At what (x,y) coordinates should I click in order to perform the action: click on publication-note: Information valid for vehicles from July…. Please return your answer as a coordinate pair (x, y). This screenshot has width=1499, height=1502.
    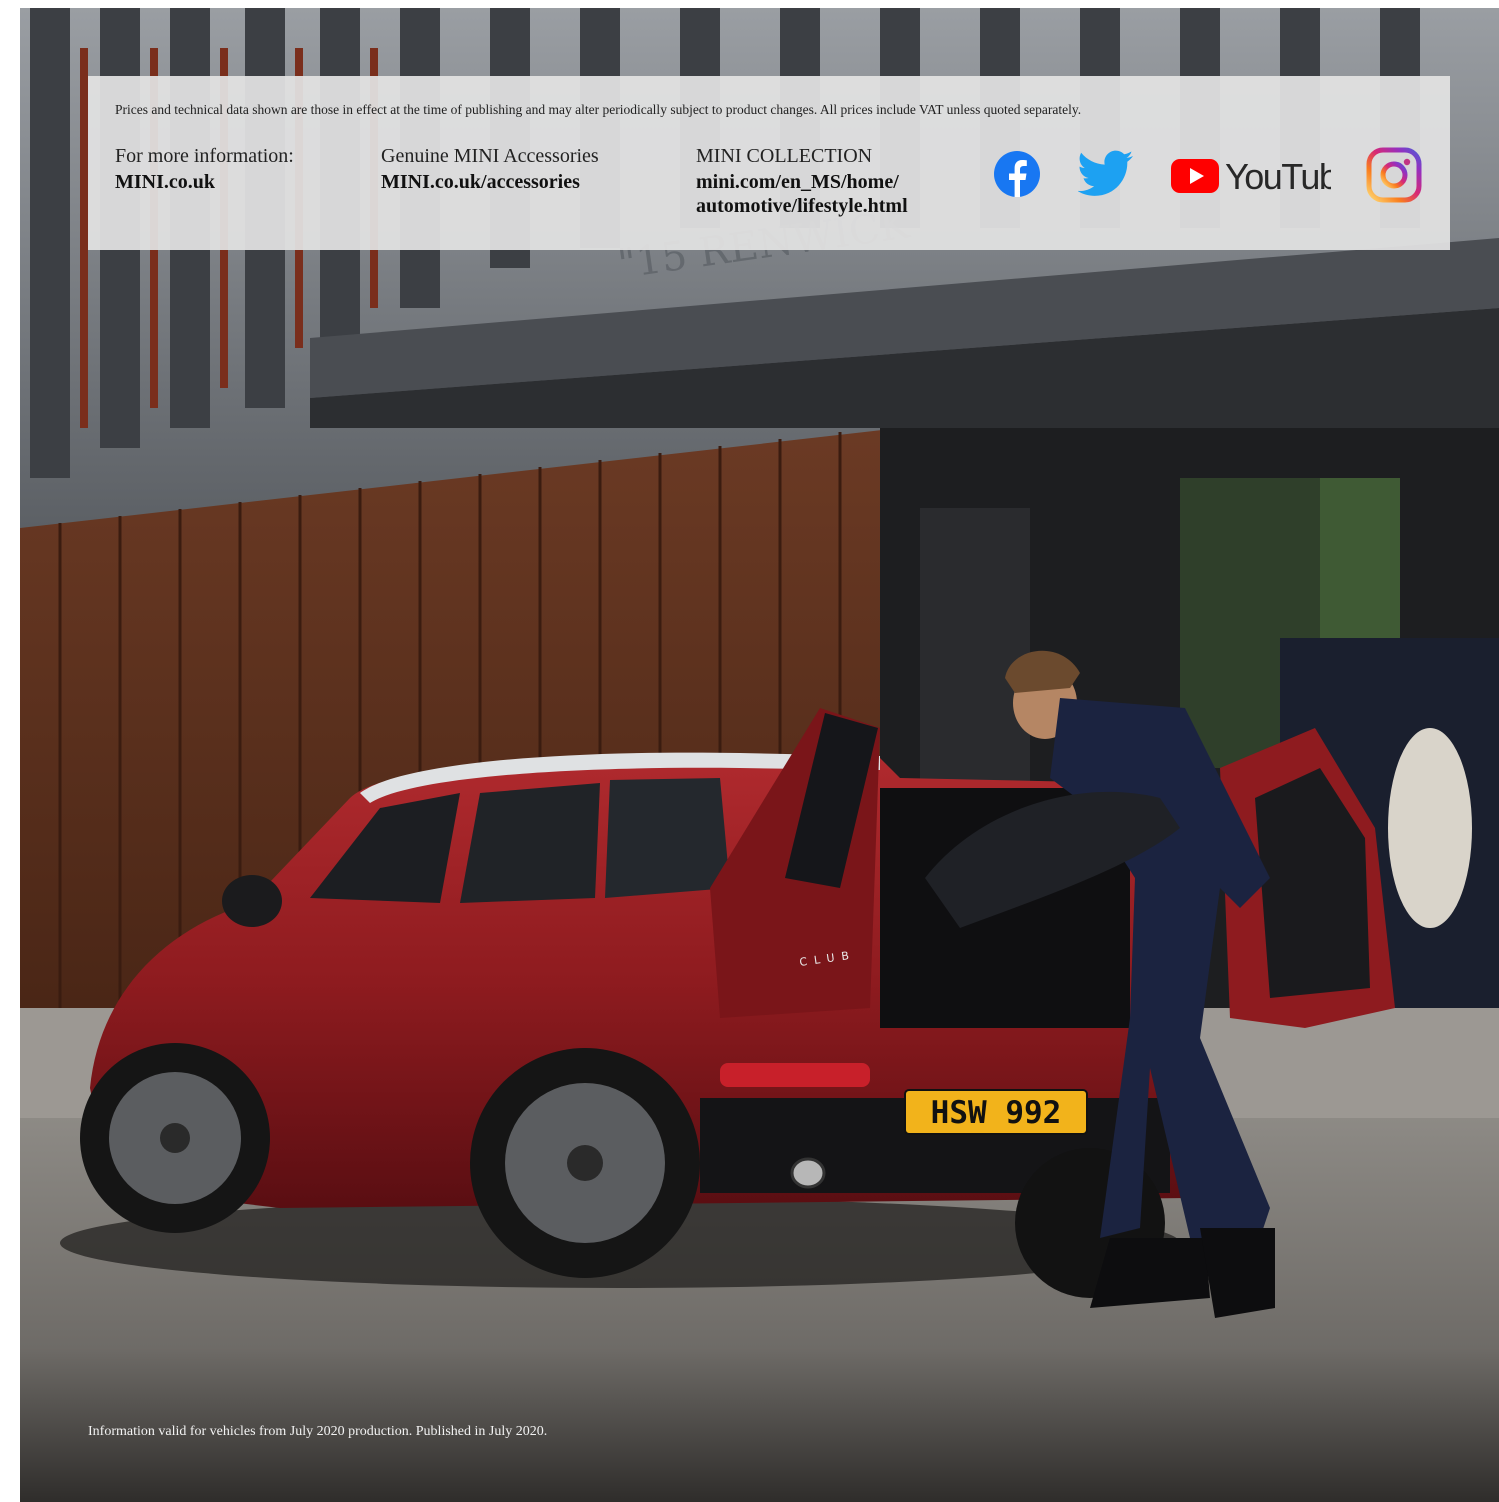
    Looking at the image, I should click on (318, 1431).